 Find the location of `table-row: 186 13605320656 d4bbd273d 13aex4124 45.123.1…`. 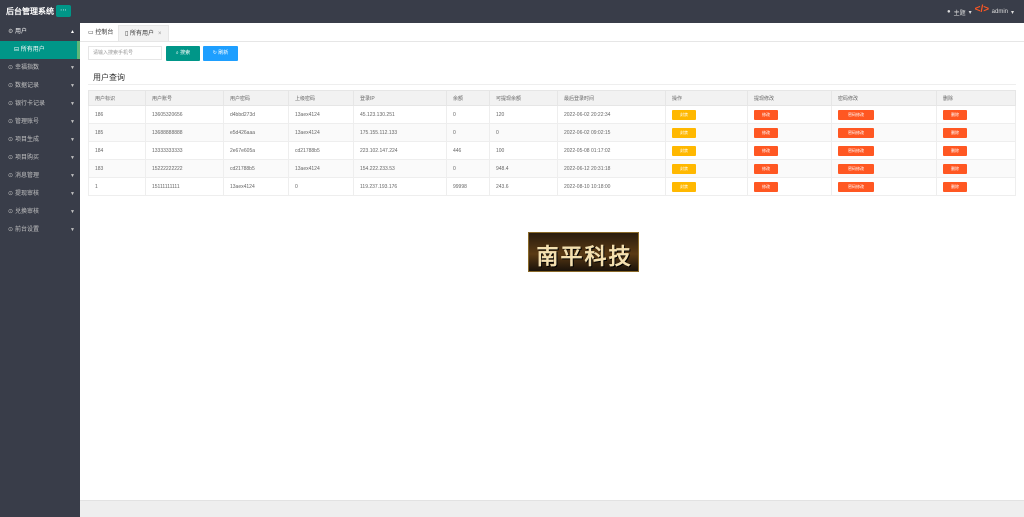

table-row: 186 13605320656 d4bbd273d 13aex4124 45.123.1… is located at coordinates (552, 114).